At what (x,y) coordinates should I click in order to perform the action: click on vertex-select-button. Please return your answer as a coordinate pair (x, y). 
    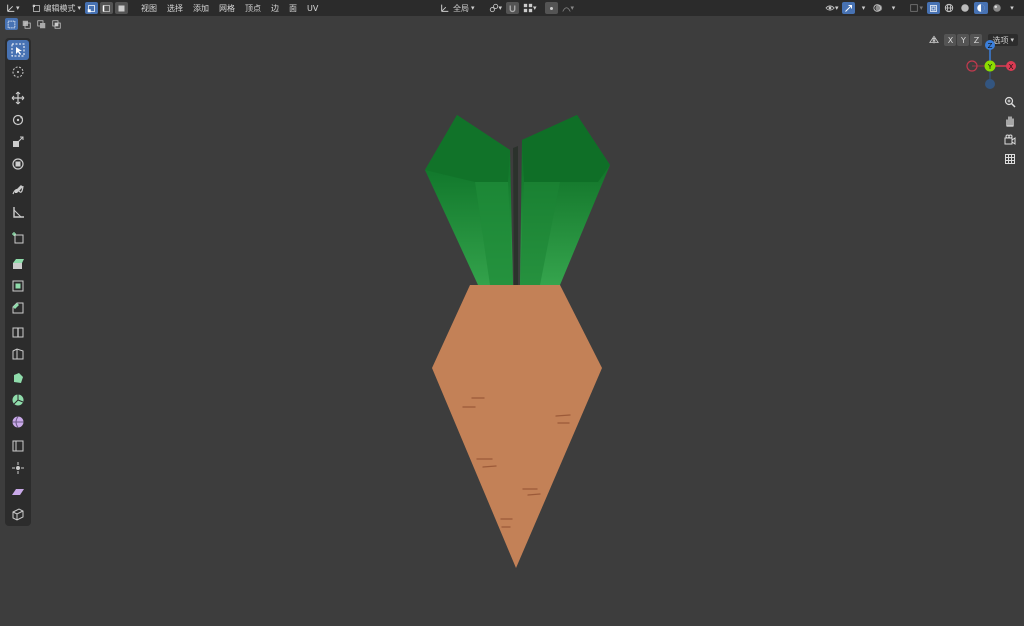
    Looking at the image, I should click on (92, 8).